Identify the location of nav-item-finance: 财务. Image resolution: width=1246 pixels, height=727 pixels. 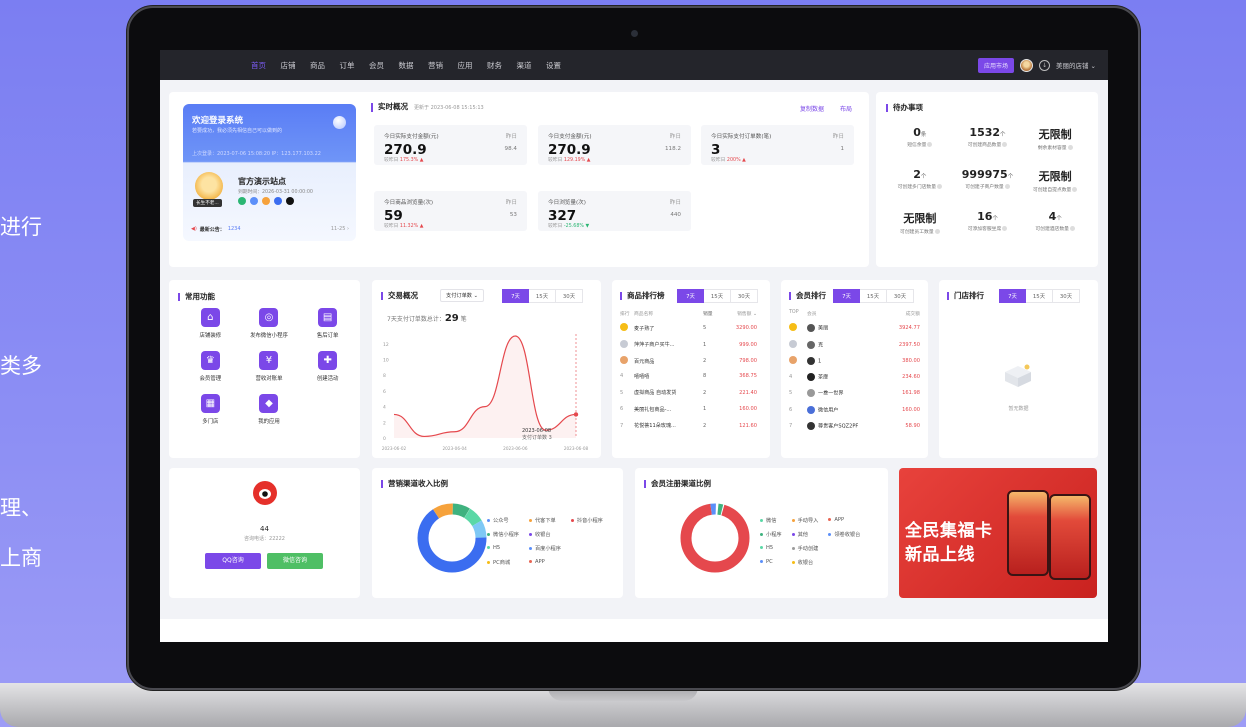
(494, 65).